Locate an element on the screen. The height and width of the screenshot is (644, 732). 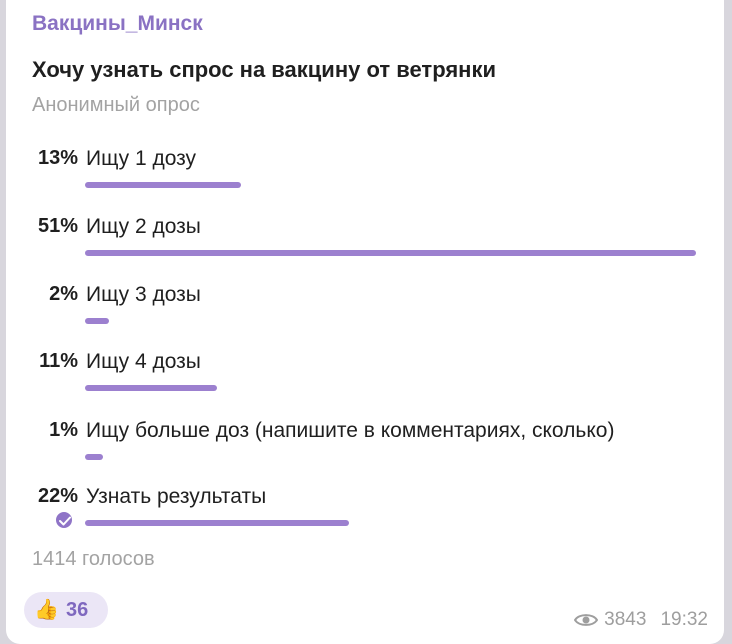
reaction-count: 36 is located at coordinates (77, 610).